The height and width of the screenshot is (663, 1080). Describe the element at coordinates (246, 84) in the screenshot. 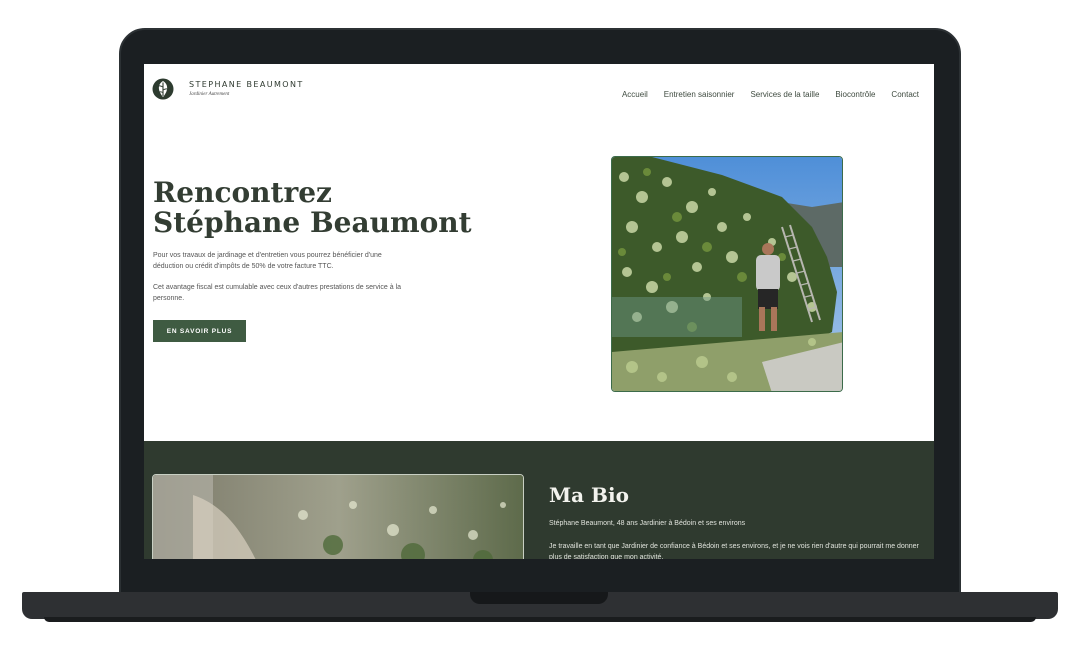

I see `brand-name: STEPHANE BEAUMONT` at that location.